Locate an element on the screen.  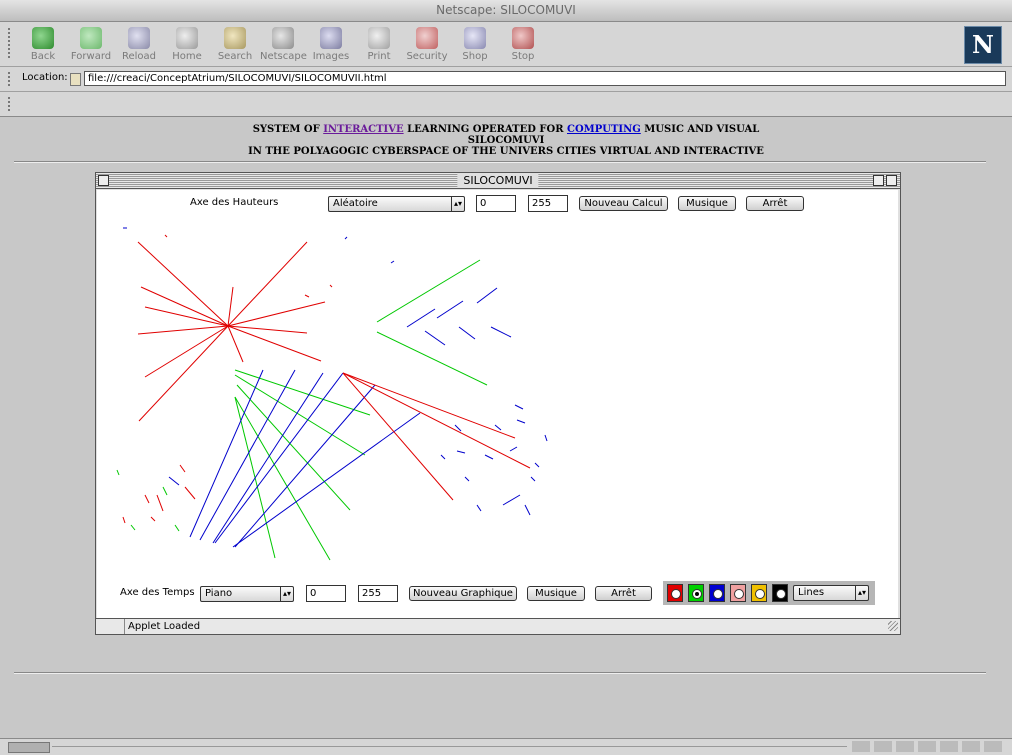
back-arrow-icon is located at coordinates (43, 38).